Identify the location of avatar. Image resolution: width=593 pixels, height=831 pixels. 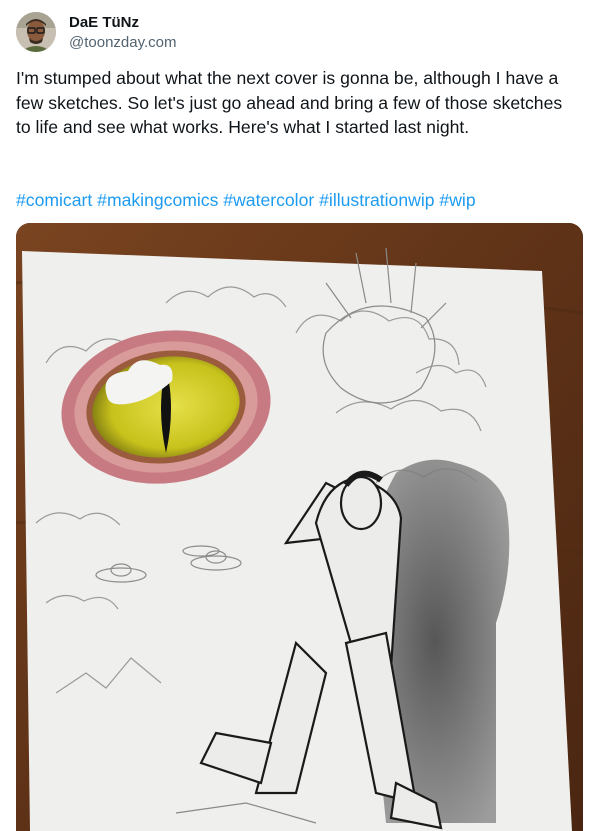
(36, 32).